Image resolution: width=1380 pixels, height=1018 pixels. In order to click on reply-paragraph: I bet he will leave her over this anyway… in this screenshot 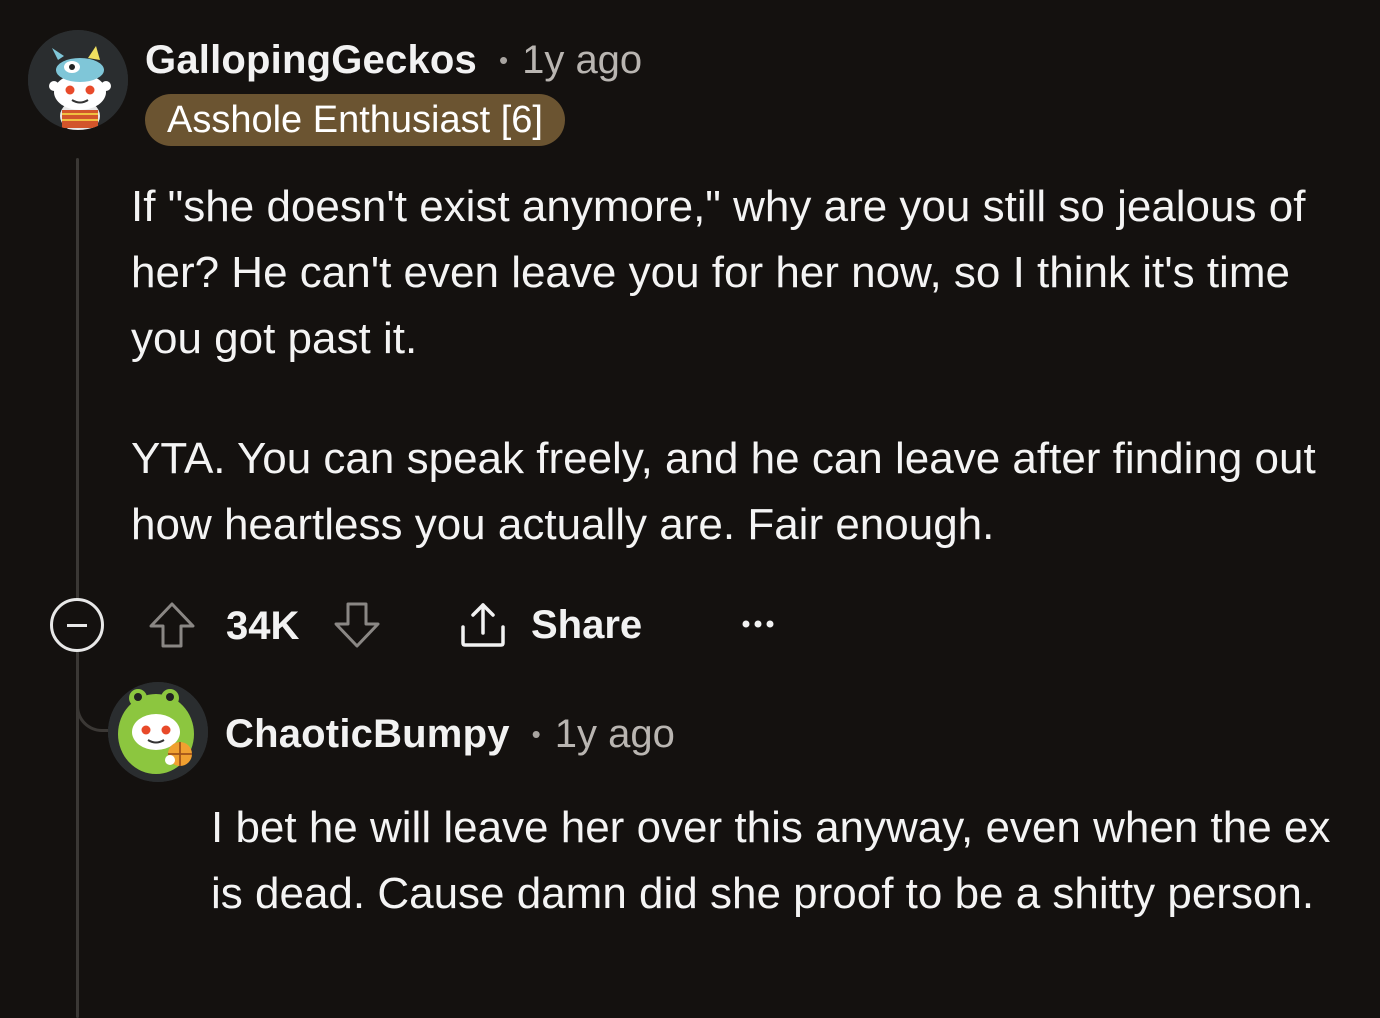, I will do `click(771, 860)`.